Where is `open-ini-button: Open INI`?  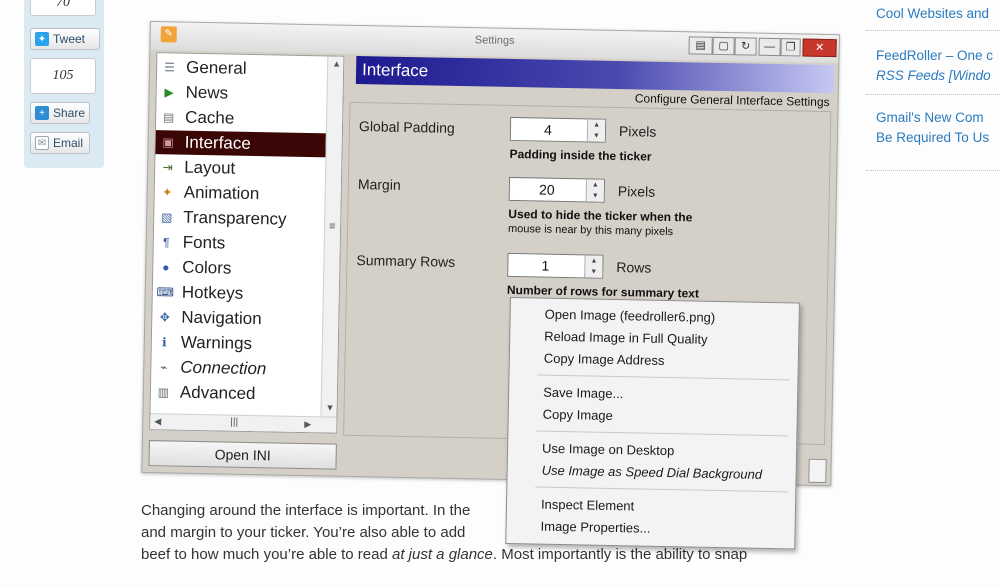 open-ini-button: Open INI is located at coordinates (242, 455).